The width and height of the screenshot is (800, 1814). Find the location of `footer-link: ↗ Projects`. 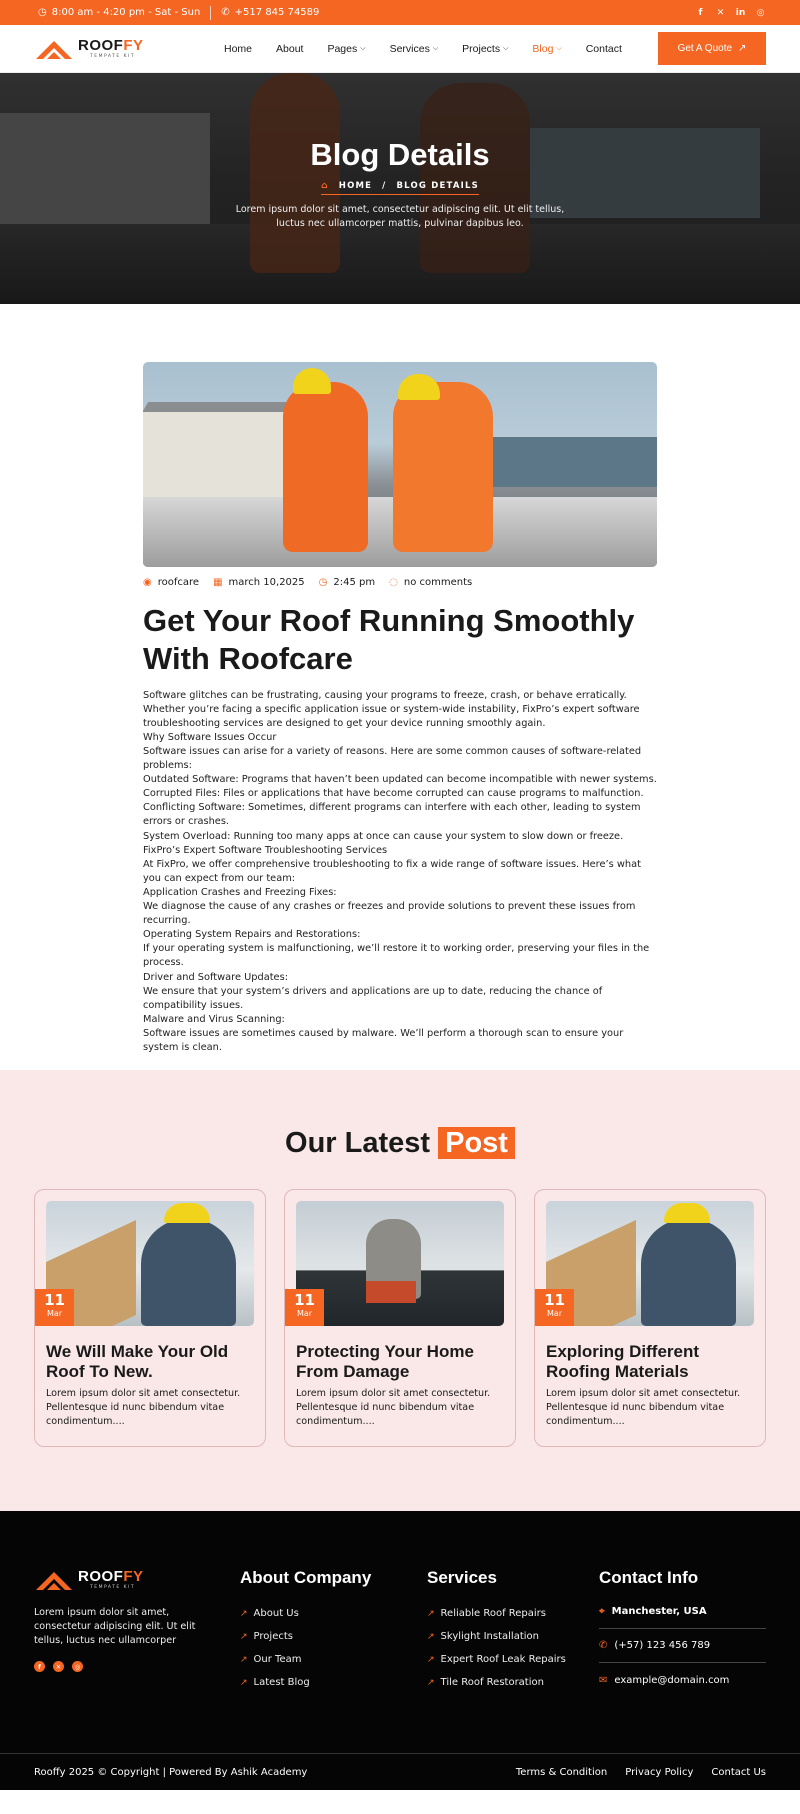

footer-link: ↗ Projects is located at coordinates (333, 1636).